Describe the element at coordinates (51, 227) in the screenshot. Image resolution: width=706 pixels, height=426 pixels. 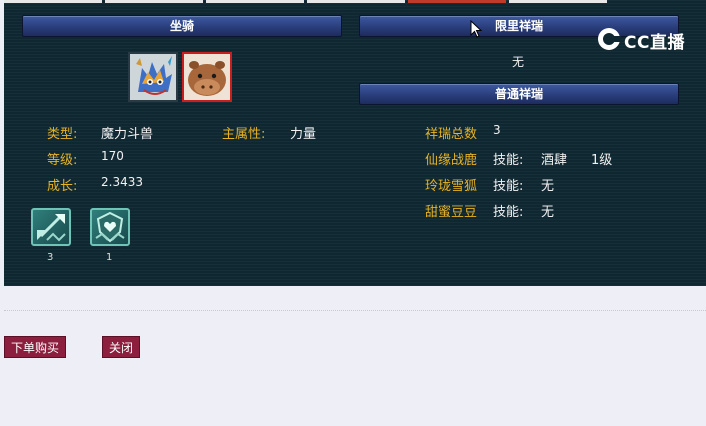
I see `arrow-skill-icon` at that location.